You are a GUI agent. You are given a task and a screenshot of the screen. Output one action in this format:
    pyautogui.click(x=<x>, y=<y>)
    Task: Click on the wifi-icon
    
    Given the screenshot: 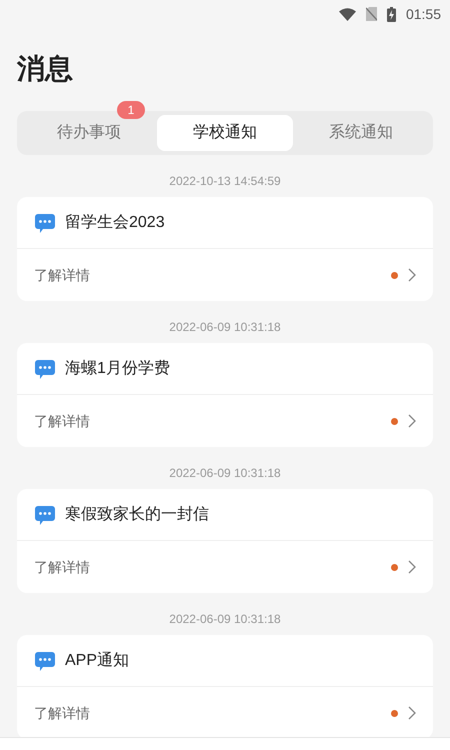 What is the action you would take?
    pyautogui.click(x=347, y=14)
    